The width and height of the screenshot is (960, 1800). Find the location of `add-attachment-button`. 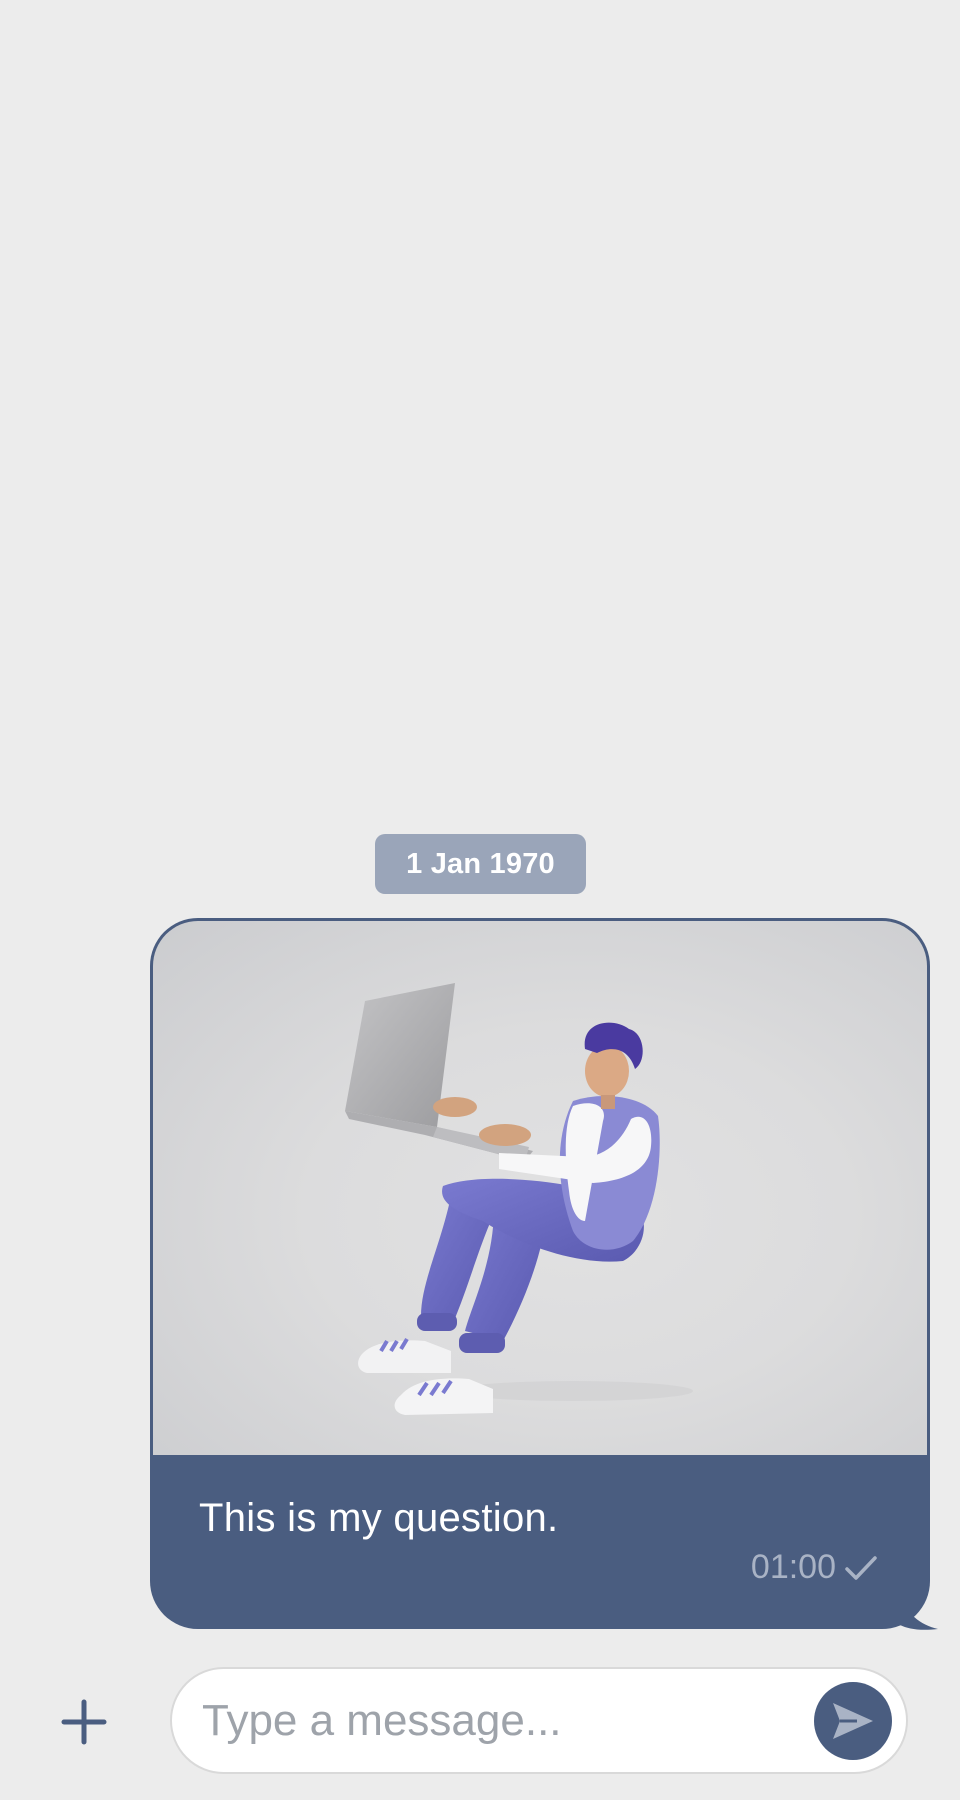

add-attachment-button is located at coordinates (84, 1722).